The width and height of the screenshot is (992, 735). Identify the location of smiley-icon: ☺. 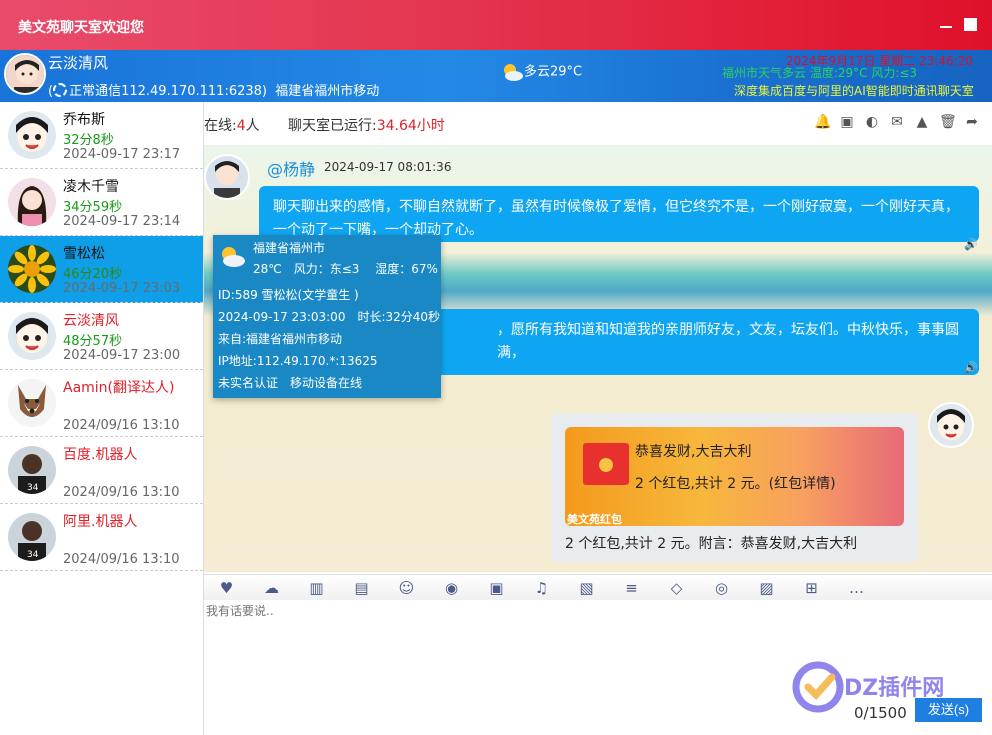
(406, 587).